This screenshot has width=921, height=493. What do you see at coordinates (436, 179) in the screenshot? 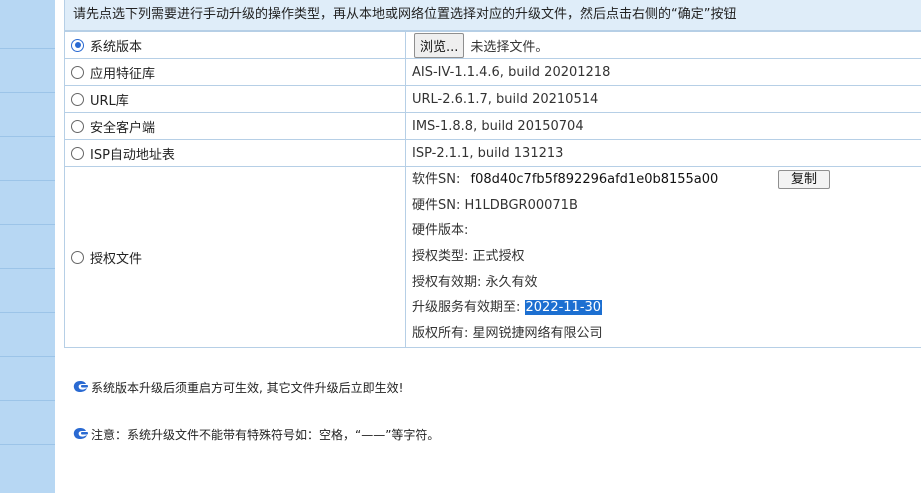
I see `software-sn-label: 软件SN:` at bounding box center [436, 179].